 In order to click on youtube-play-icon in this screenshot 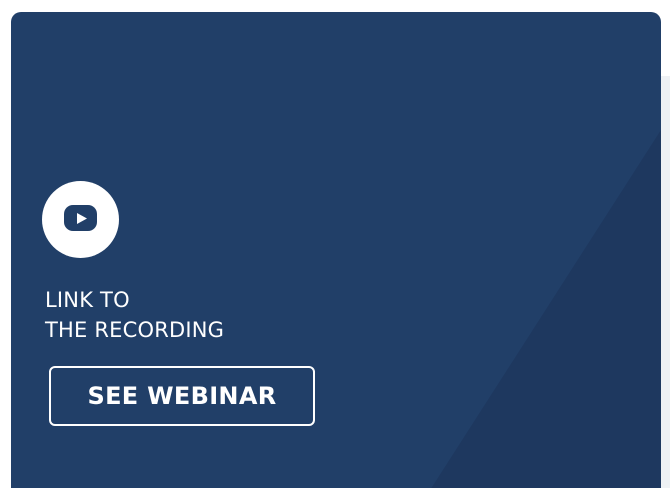, I will do `click(80, 218)`.